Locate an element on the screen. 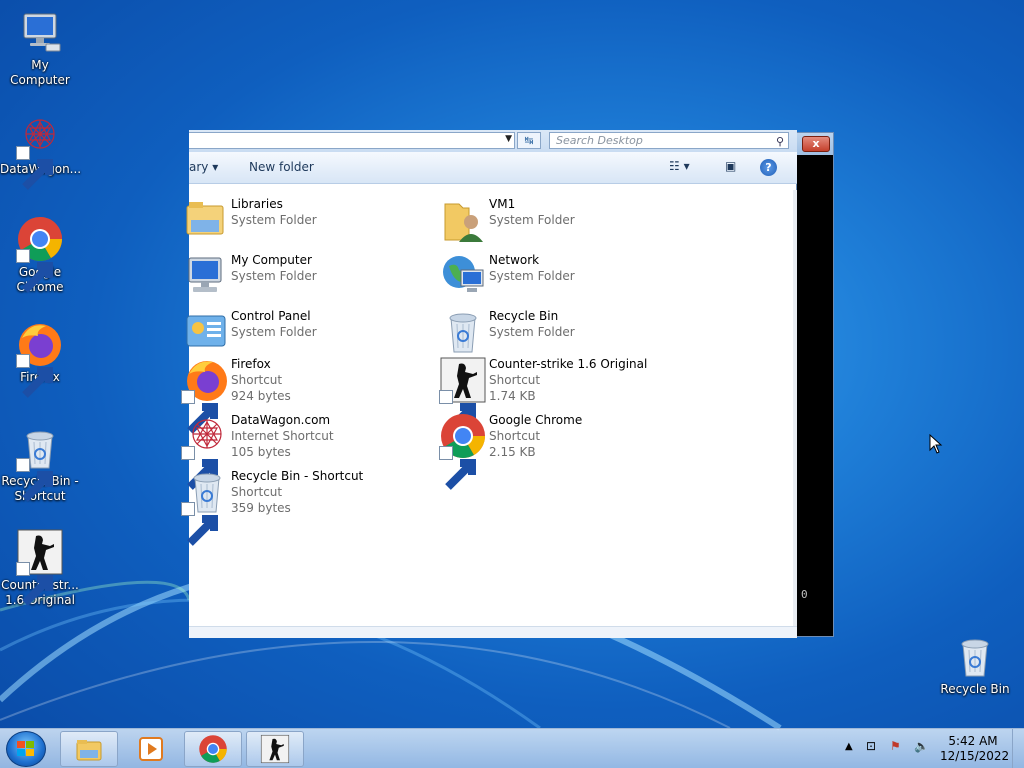 The image size is (1024, 768). folder-icon is located at coordinates (89, 750).